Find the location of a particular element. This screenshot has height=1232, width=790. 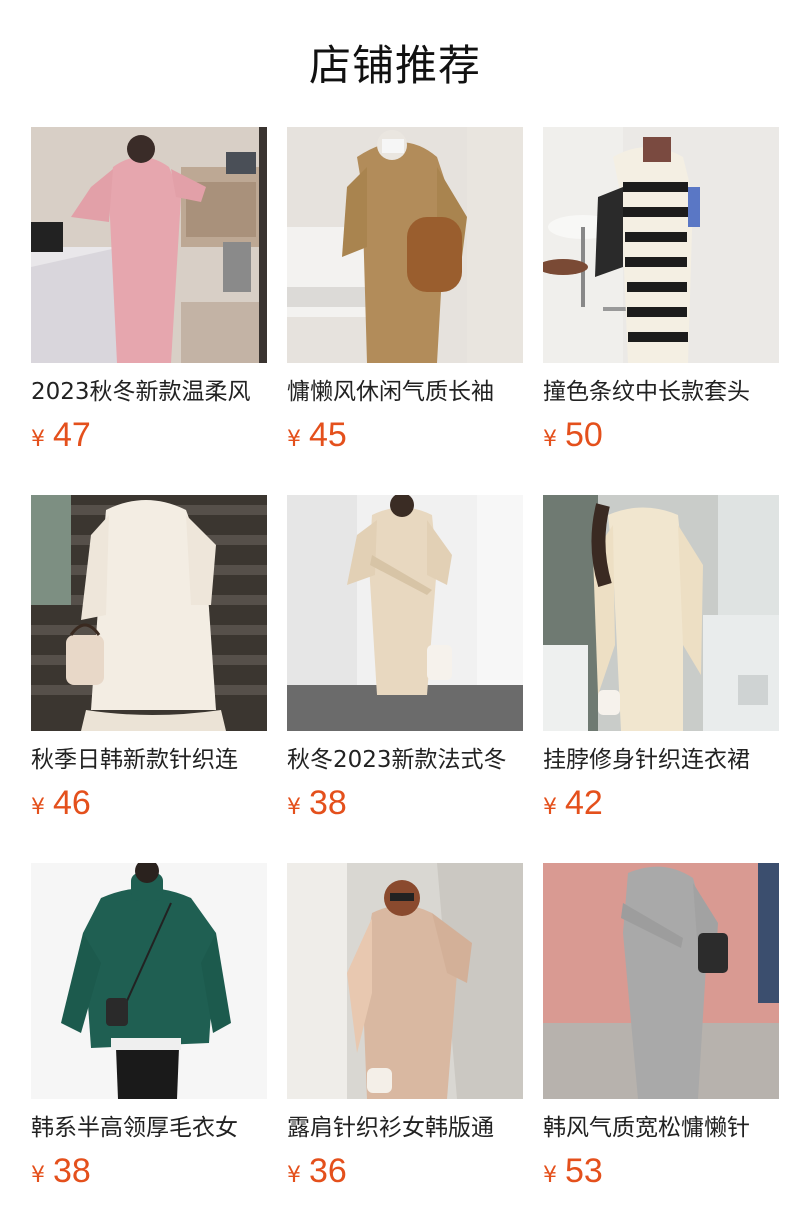

product-name: 撞色条纹中长款套头 is located at coordinates (646, 392).